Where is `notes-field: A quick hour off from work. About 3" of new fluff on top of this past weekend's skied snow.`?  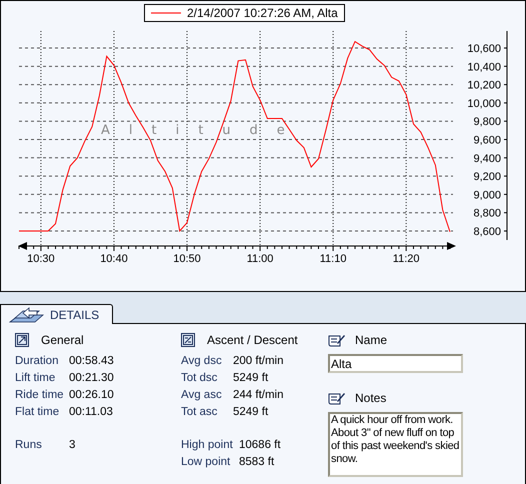 notes-field: A quick hour off from work. About 3" of new fluff on top of this past weekend's skied snow. is located at coordinates (395, 444).